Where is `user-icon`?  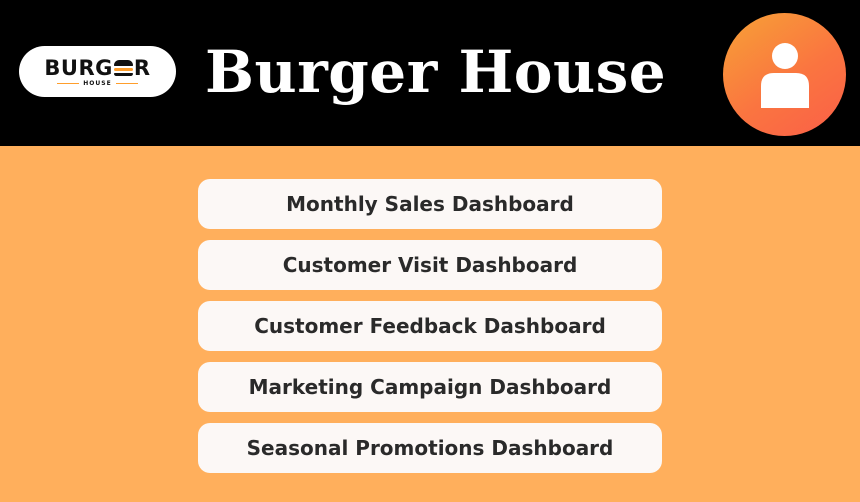 user-icon is located at coordinates (784, 75).